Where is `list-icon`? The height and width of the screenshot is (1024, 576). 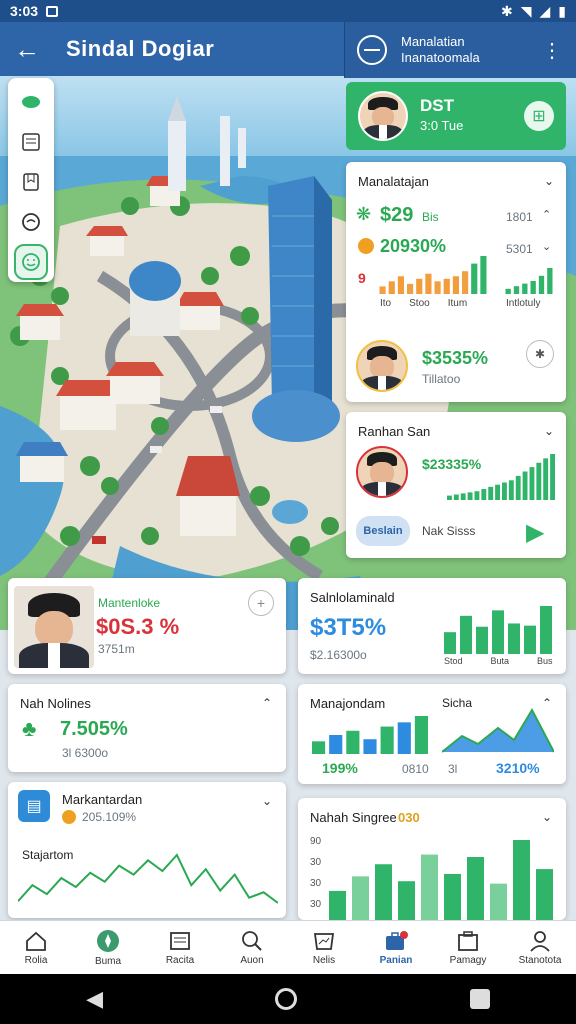 list-icon is located at coordinates (31, 142).